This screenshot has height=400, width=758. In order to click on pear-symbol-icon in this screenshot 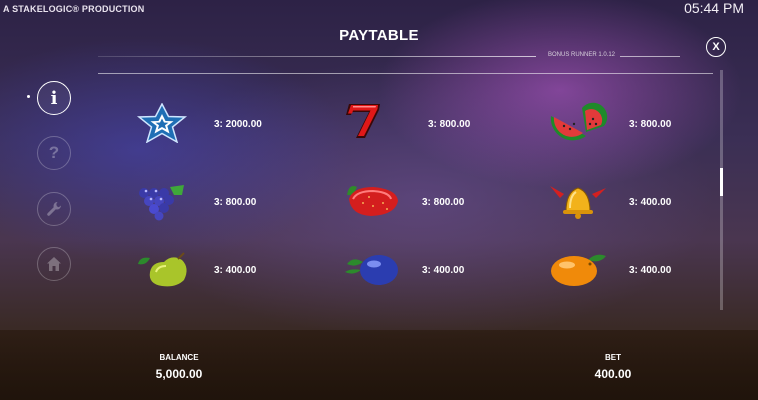, I will do `click(162, 269)`.